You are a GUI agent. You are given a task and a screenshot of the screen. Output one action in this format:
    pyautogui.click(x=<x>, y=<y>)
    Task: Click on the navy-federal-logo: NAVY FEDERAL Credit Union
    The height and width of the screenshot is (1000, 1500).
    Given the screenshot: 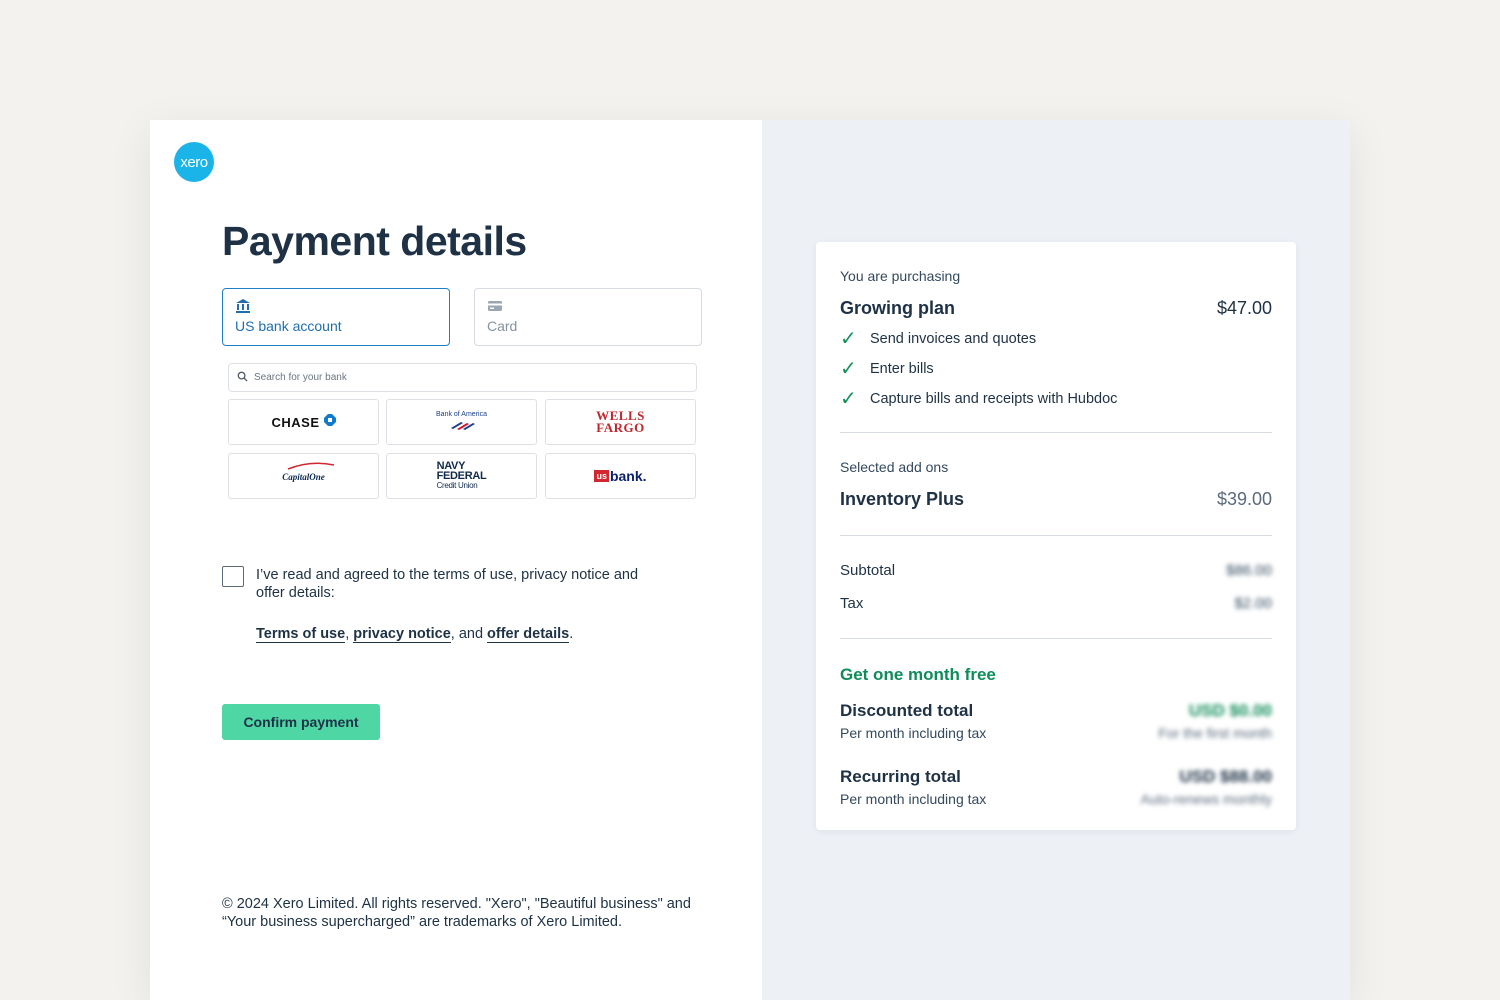 What is the action you would take?
    pyautogui.click(x=462, y=476)
    